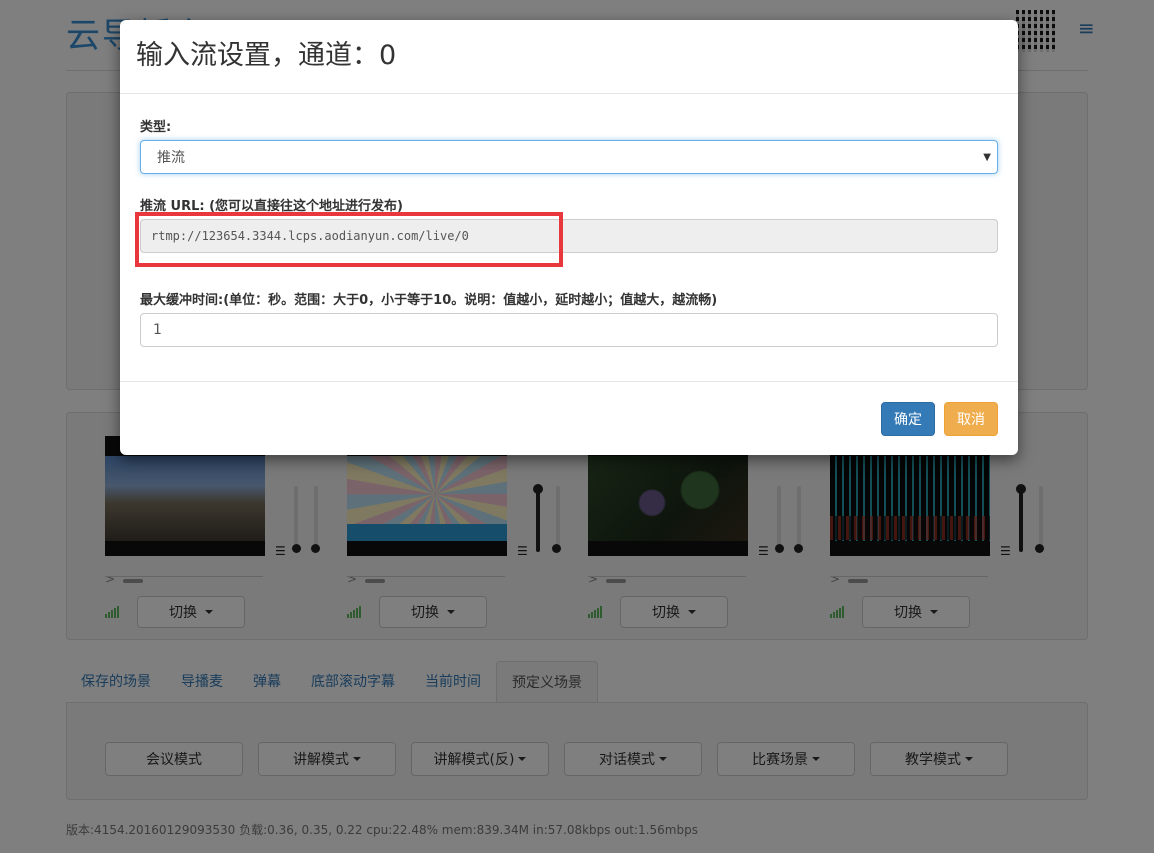 This screenshot has width=1154, height=853. I want to click on modal-footer: 确定 取消, so click(569, 418).